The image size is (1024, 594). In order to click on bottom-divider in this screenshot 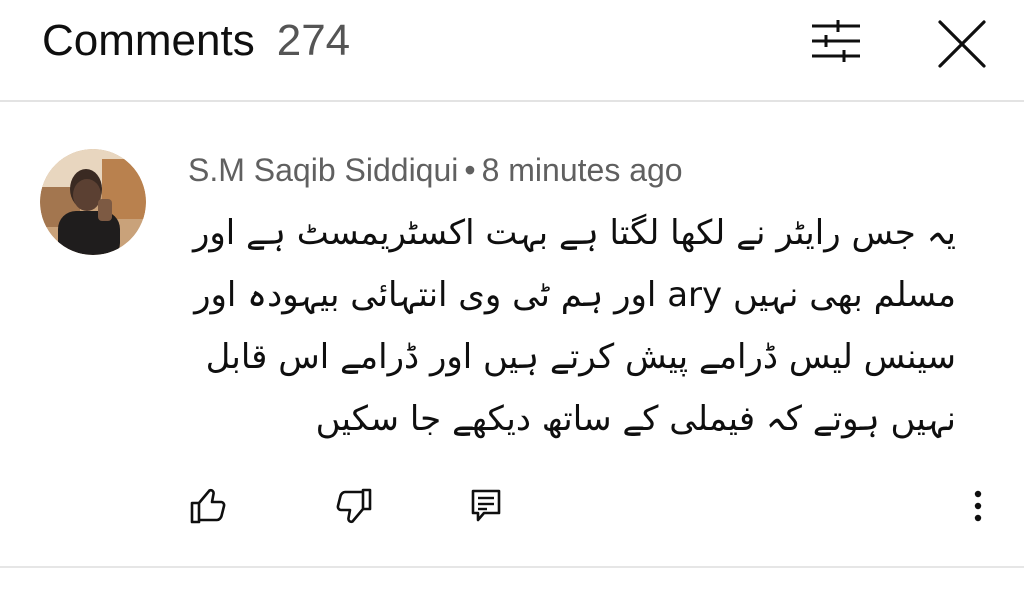, I will do `click(512, 567)`.